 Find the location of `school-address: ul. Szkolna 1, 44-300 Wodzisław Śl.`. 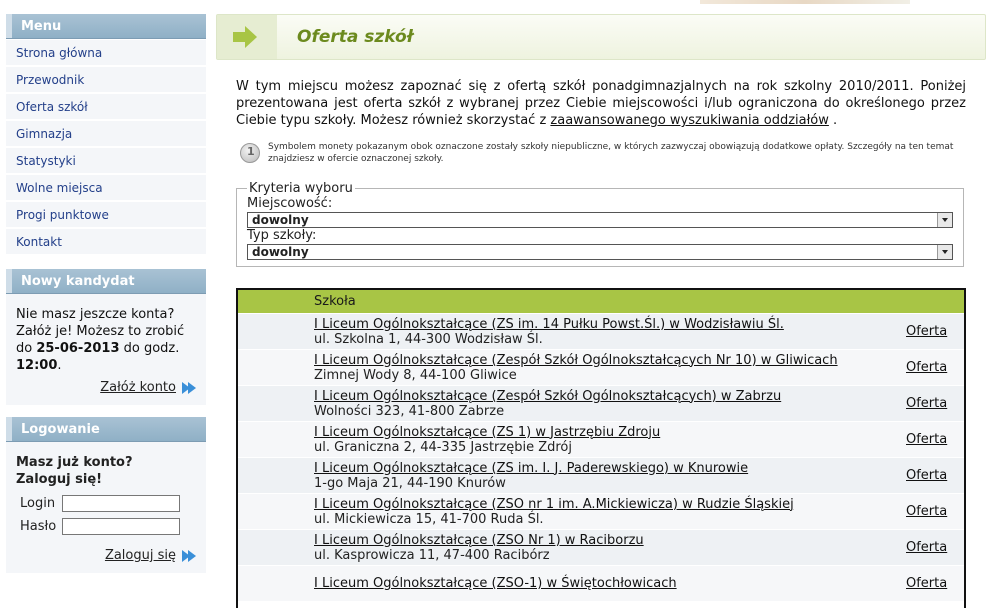

school-address: ul. Szkolna 1, 44-300 Wodzisław Śl. is located at coordinates (428, 339).